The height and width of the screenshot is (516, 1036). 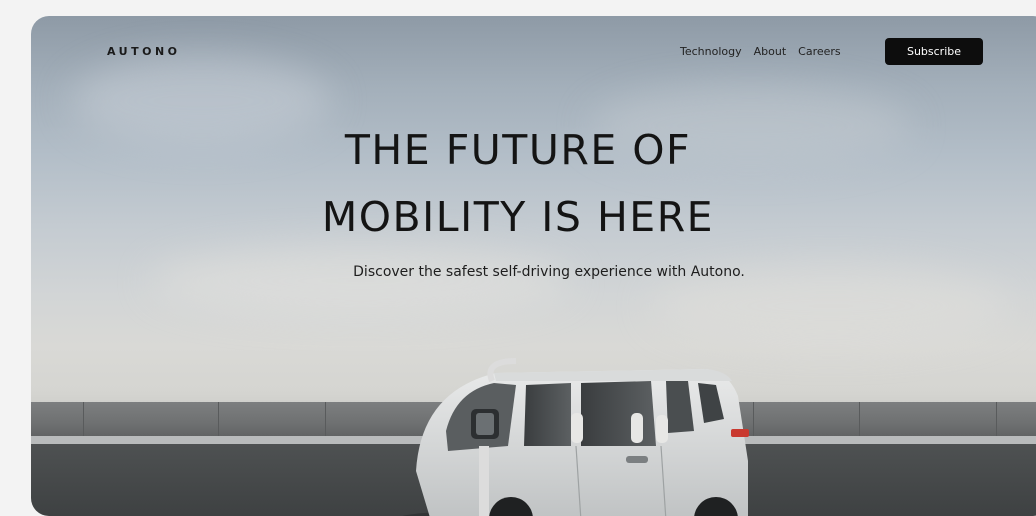 What do you see at coordinates (518, 217) in the screenshot?
I see `hero-headline-line-2: MOBILITY IS HERE` at bounding box center [518, 217].